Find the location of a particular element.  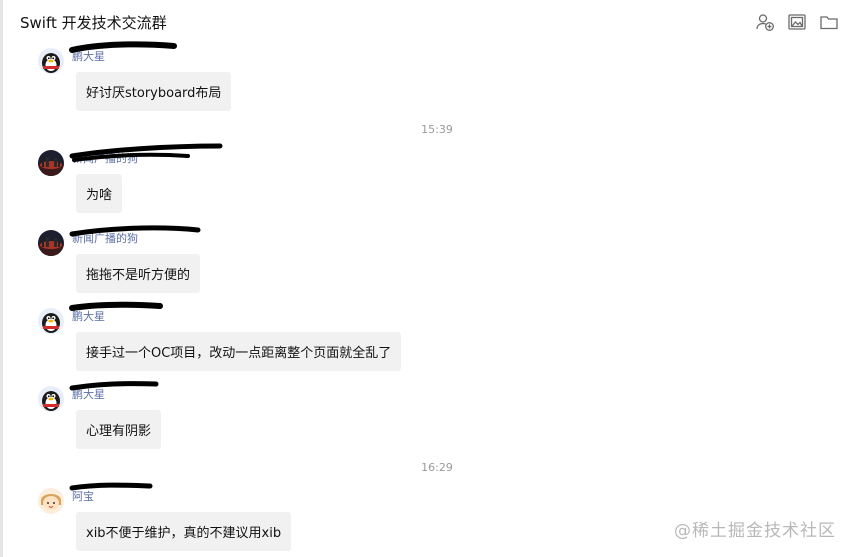

chat-header: Swift 开发技术交流群 is located at coordinates (427, 22).